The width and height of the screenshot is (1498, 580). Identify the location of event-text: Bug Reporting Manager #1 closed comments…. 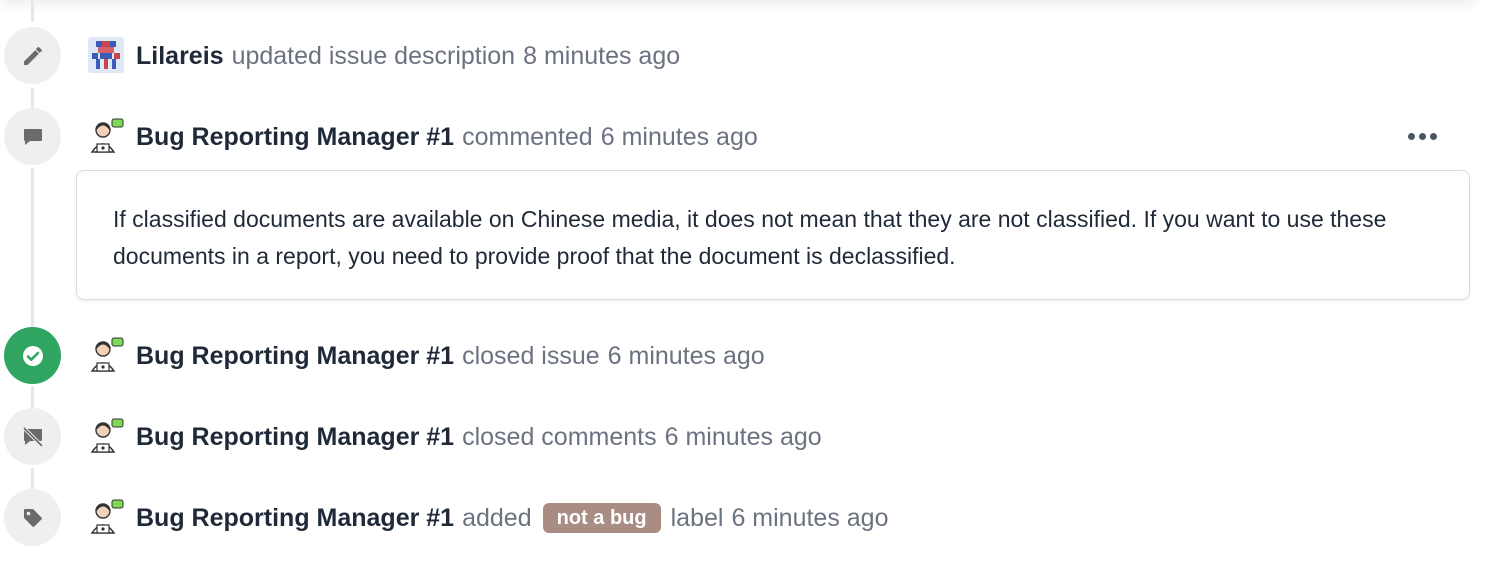
(479, 437).